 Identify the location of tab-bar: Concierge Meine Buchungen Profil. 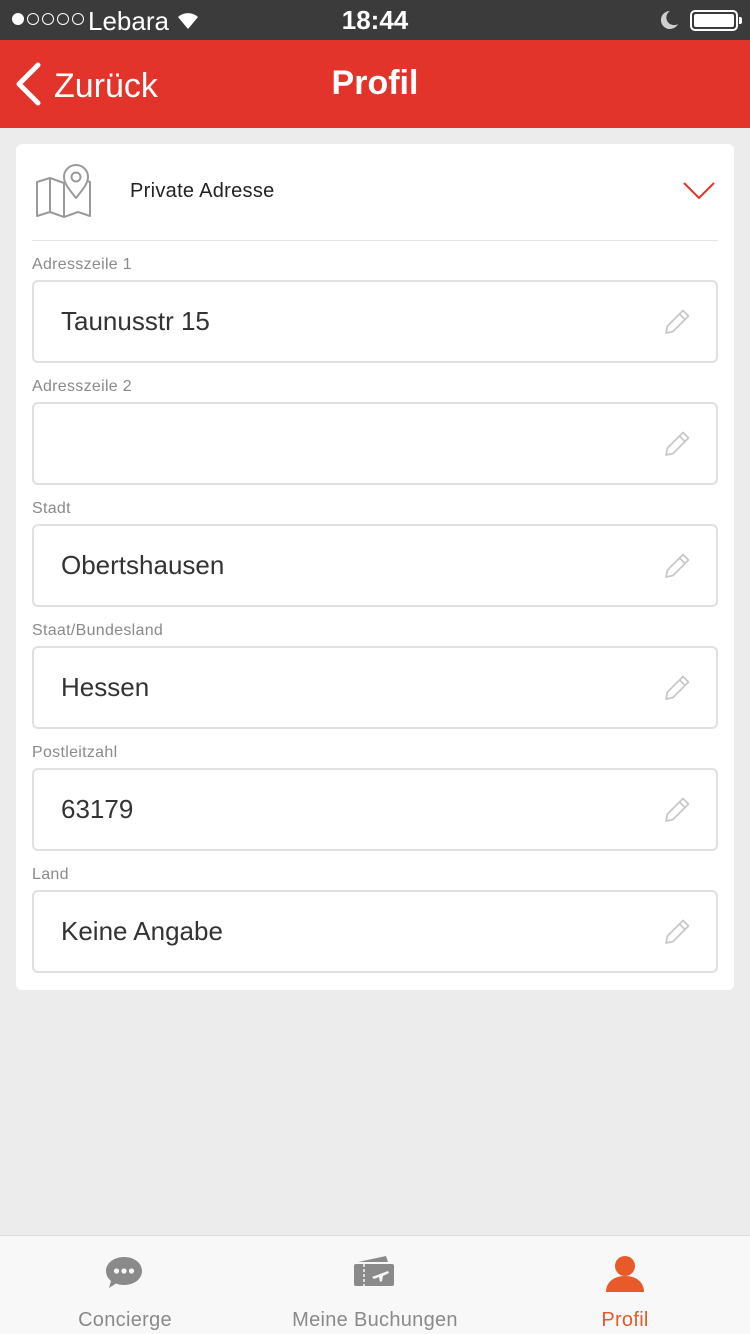
(375, 1284).